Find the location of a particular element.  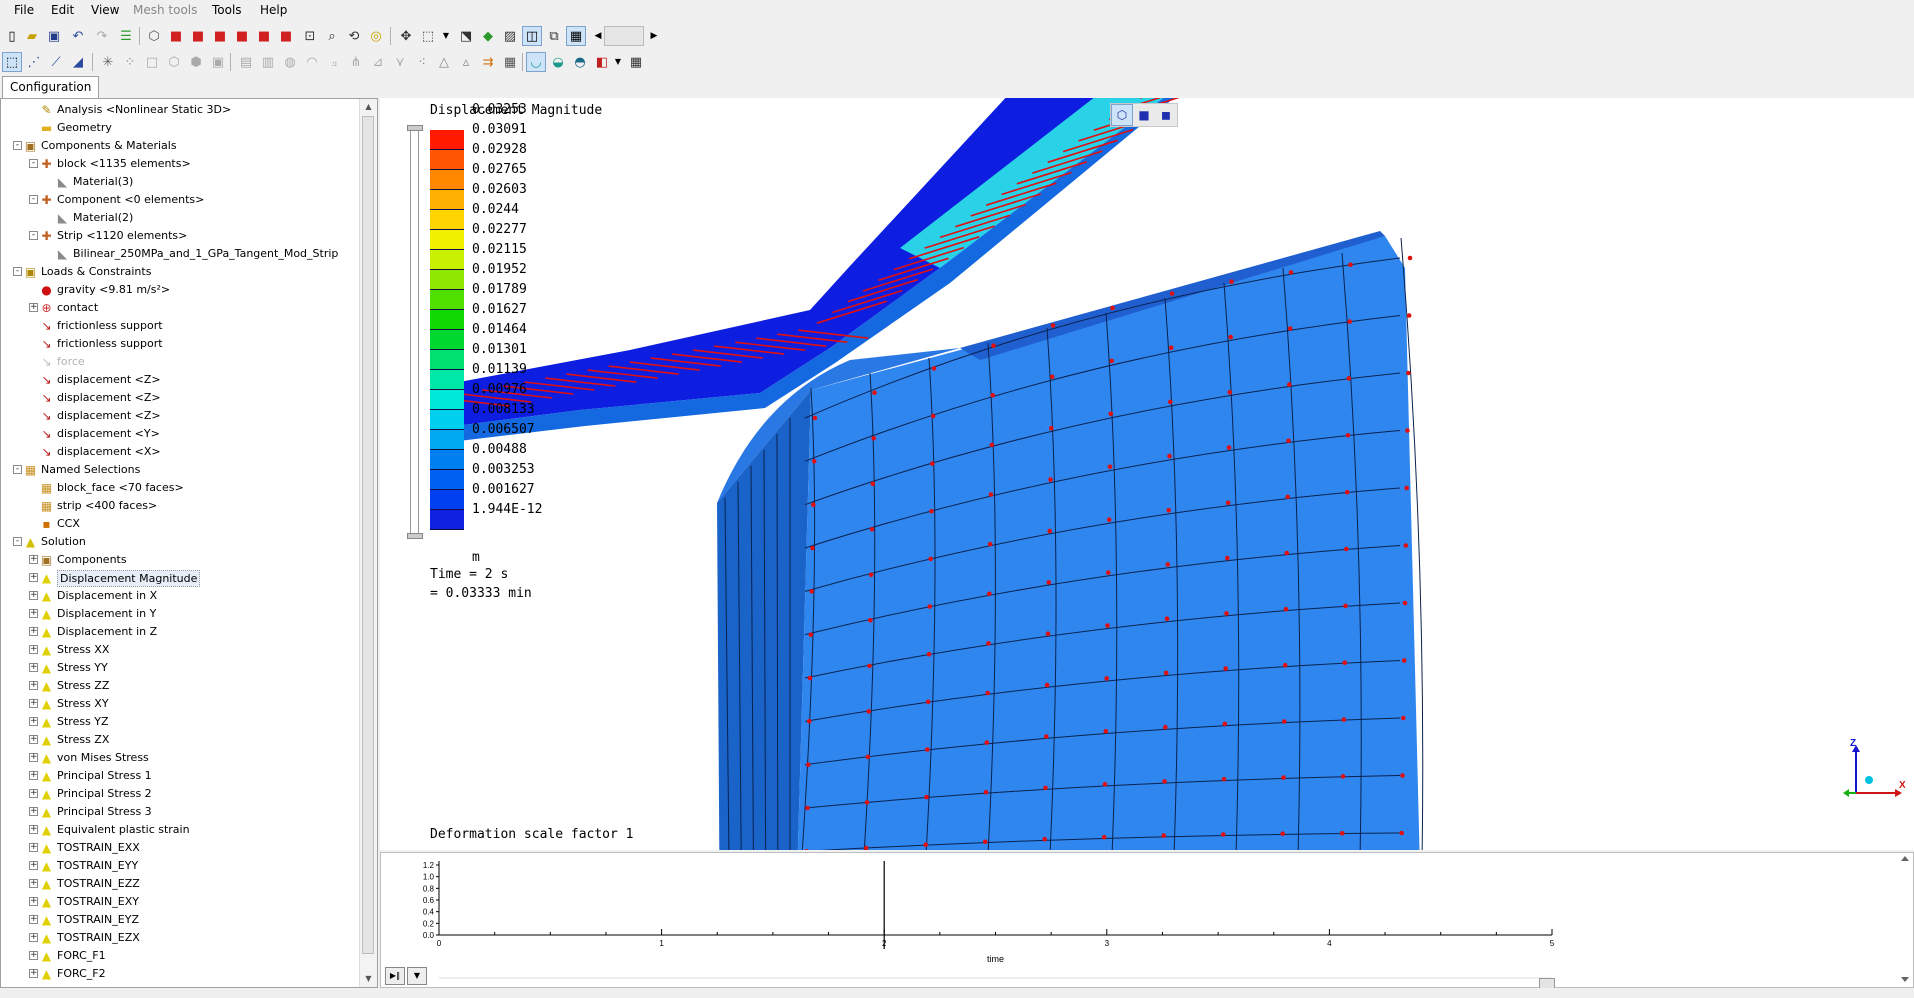

scrollbar-thumb is located at coordinates (368, 535).